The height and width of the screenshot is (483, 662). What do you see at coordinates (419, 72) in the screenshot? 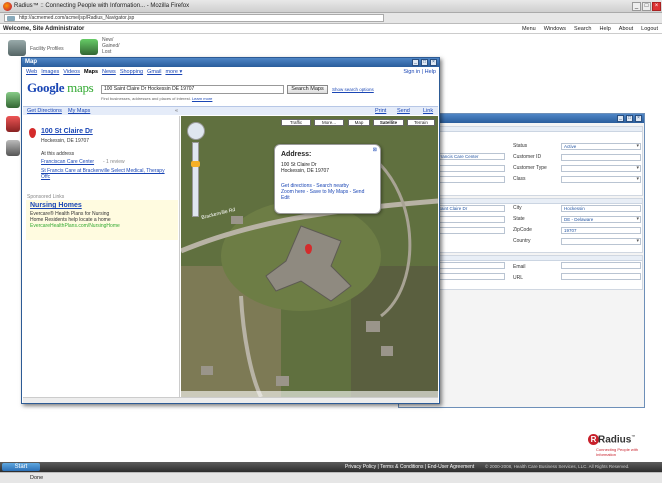
I see `signin-help-link: Sign in | Help` at bounding box center [419, 72].